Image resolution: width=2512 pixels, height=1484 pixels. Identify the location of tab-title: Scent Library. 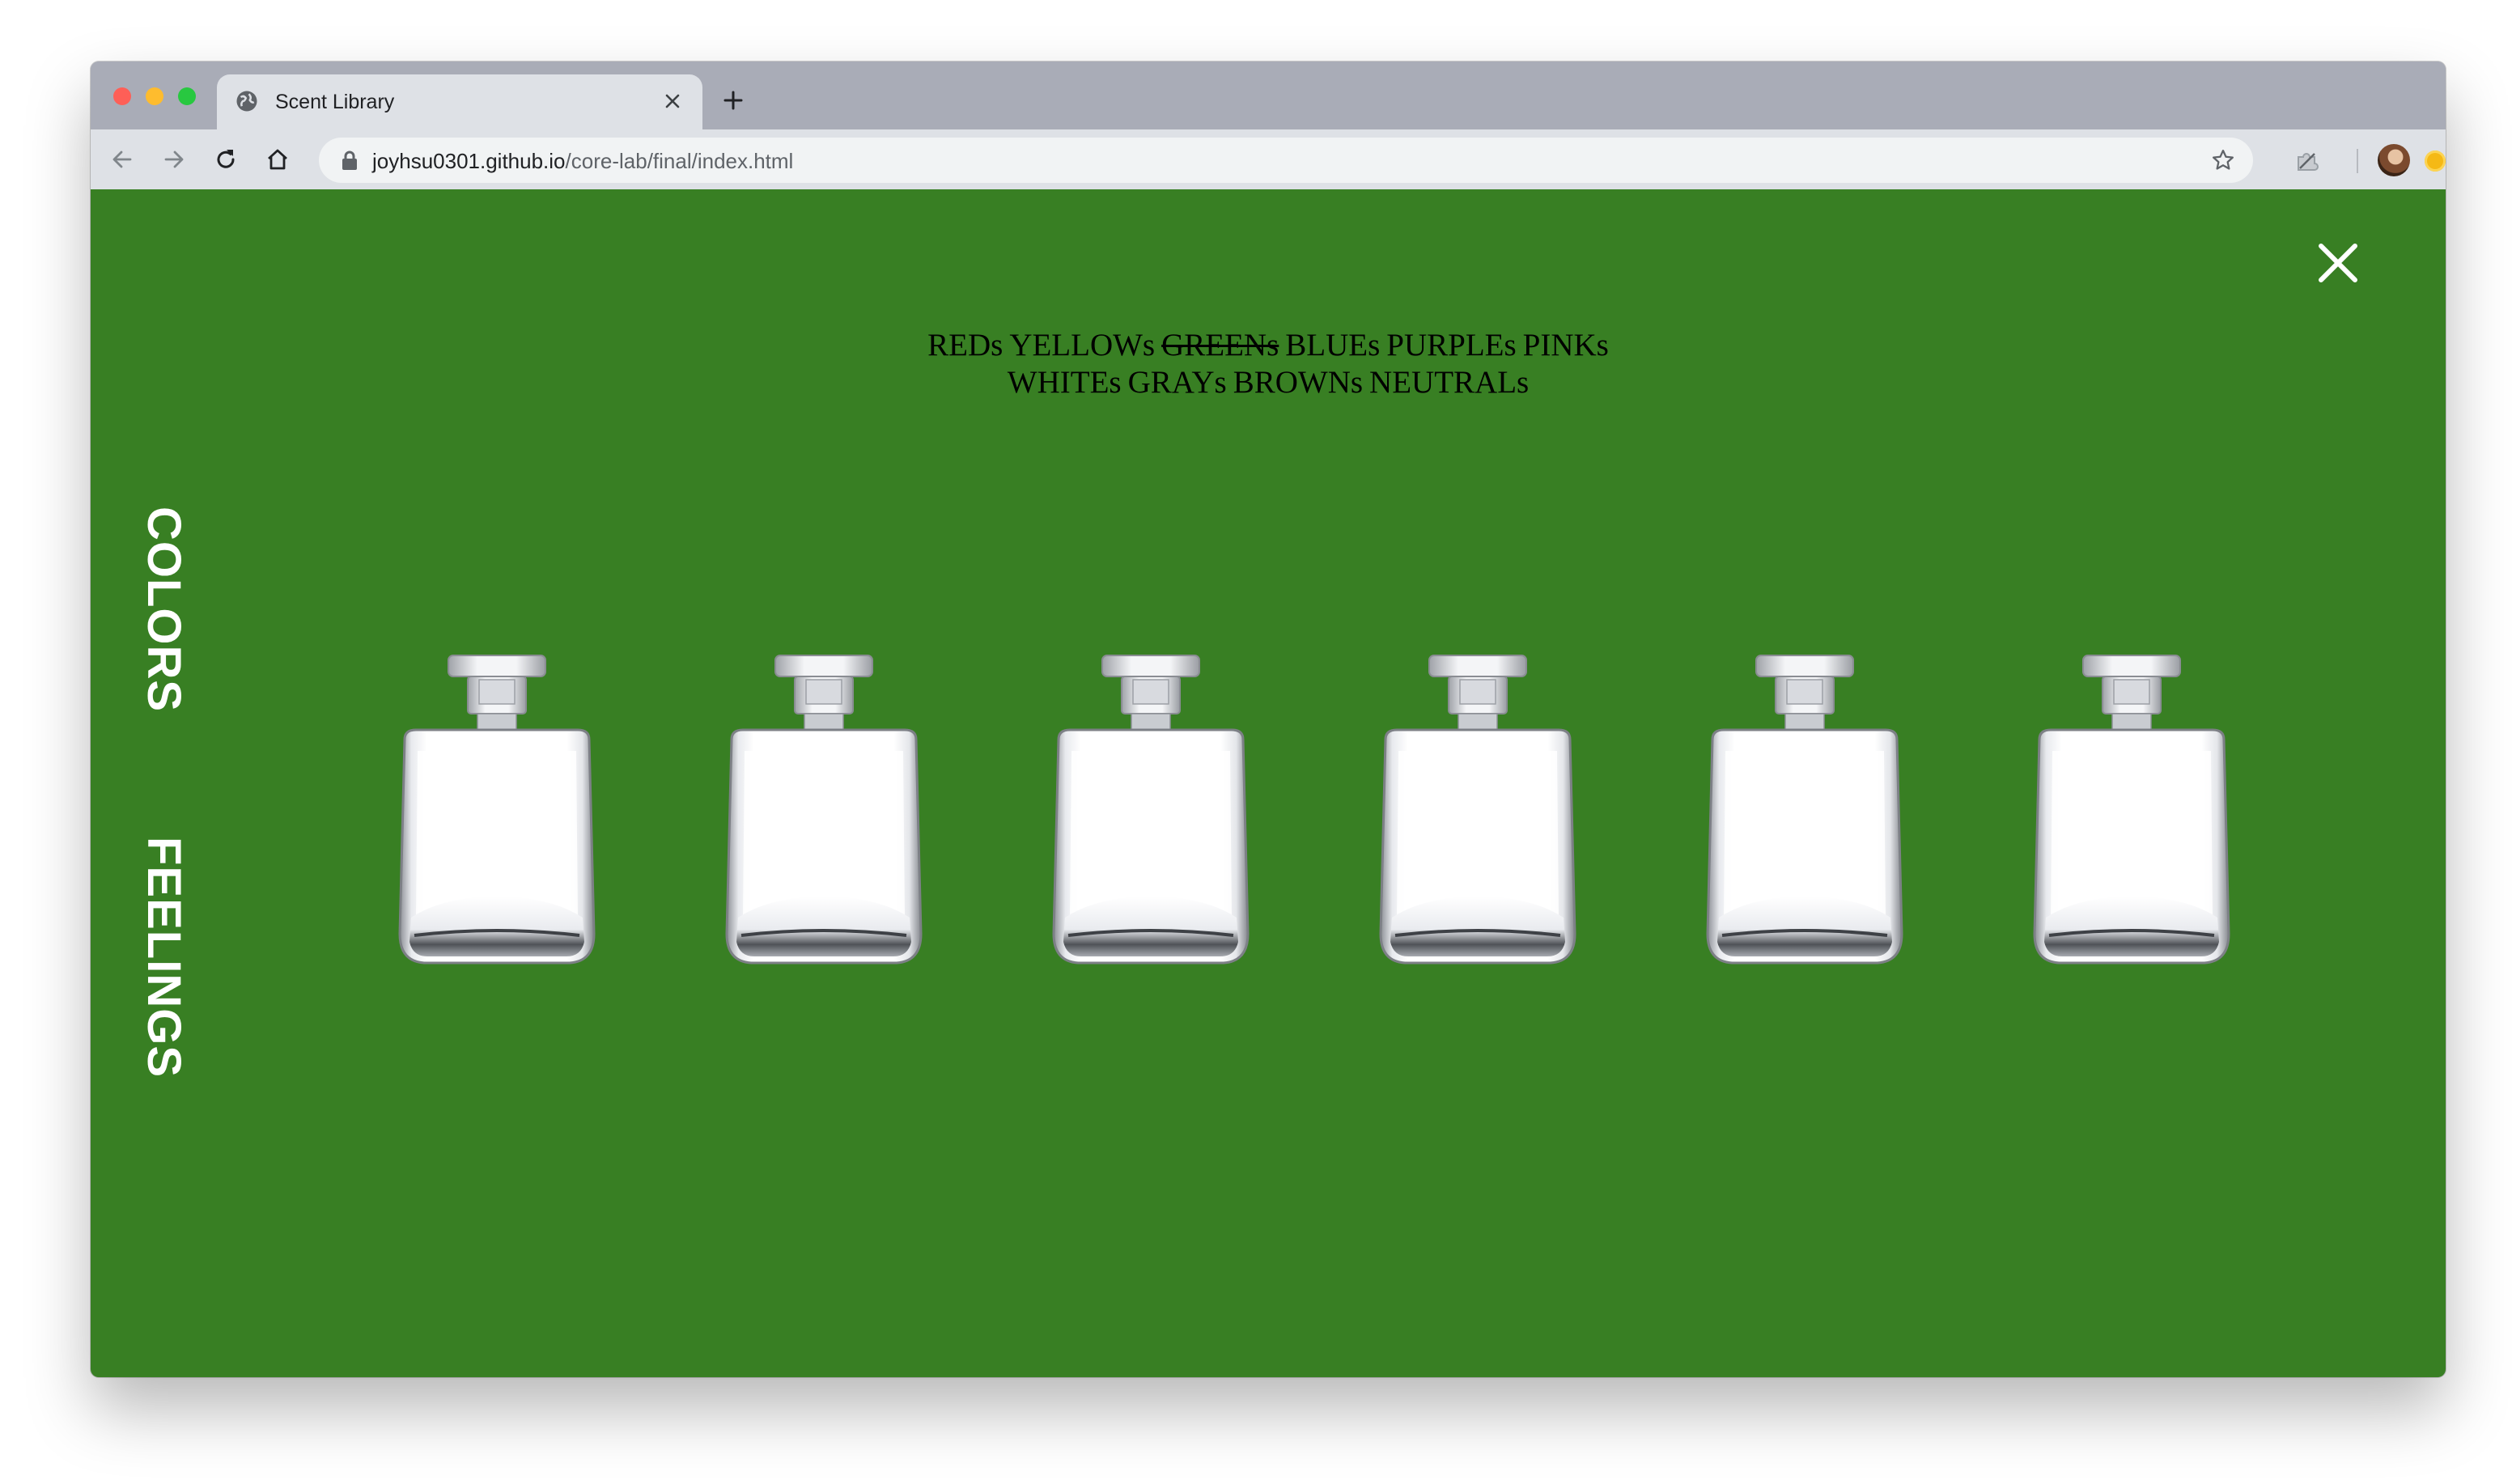
(335, 102).